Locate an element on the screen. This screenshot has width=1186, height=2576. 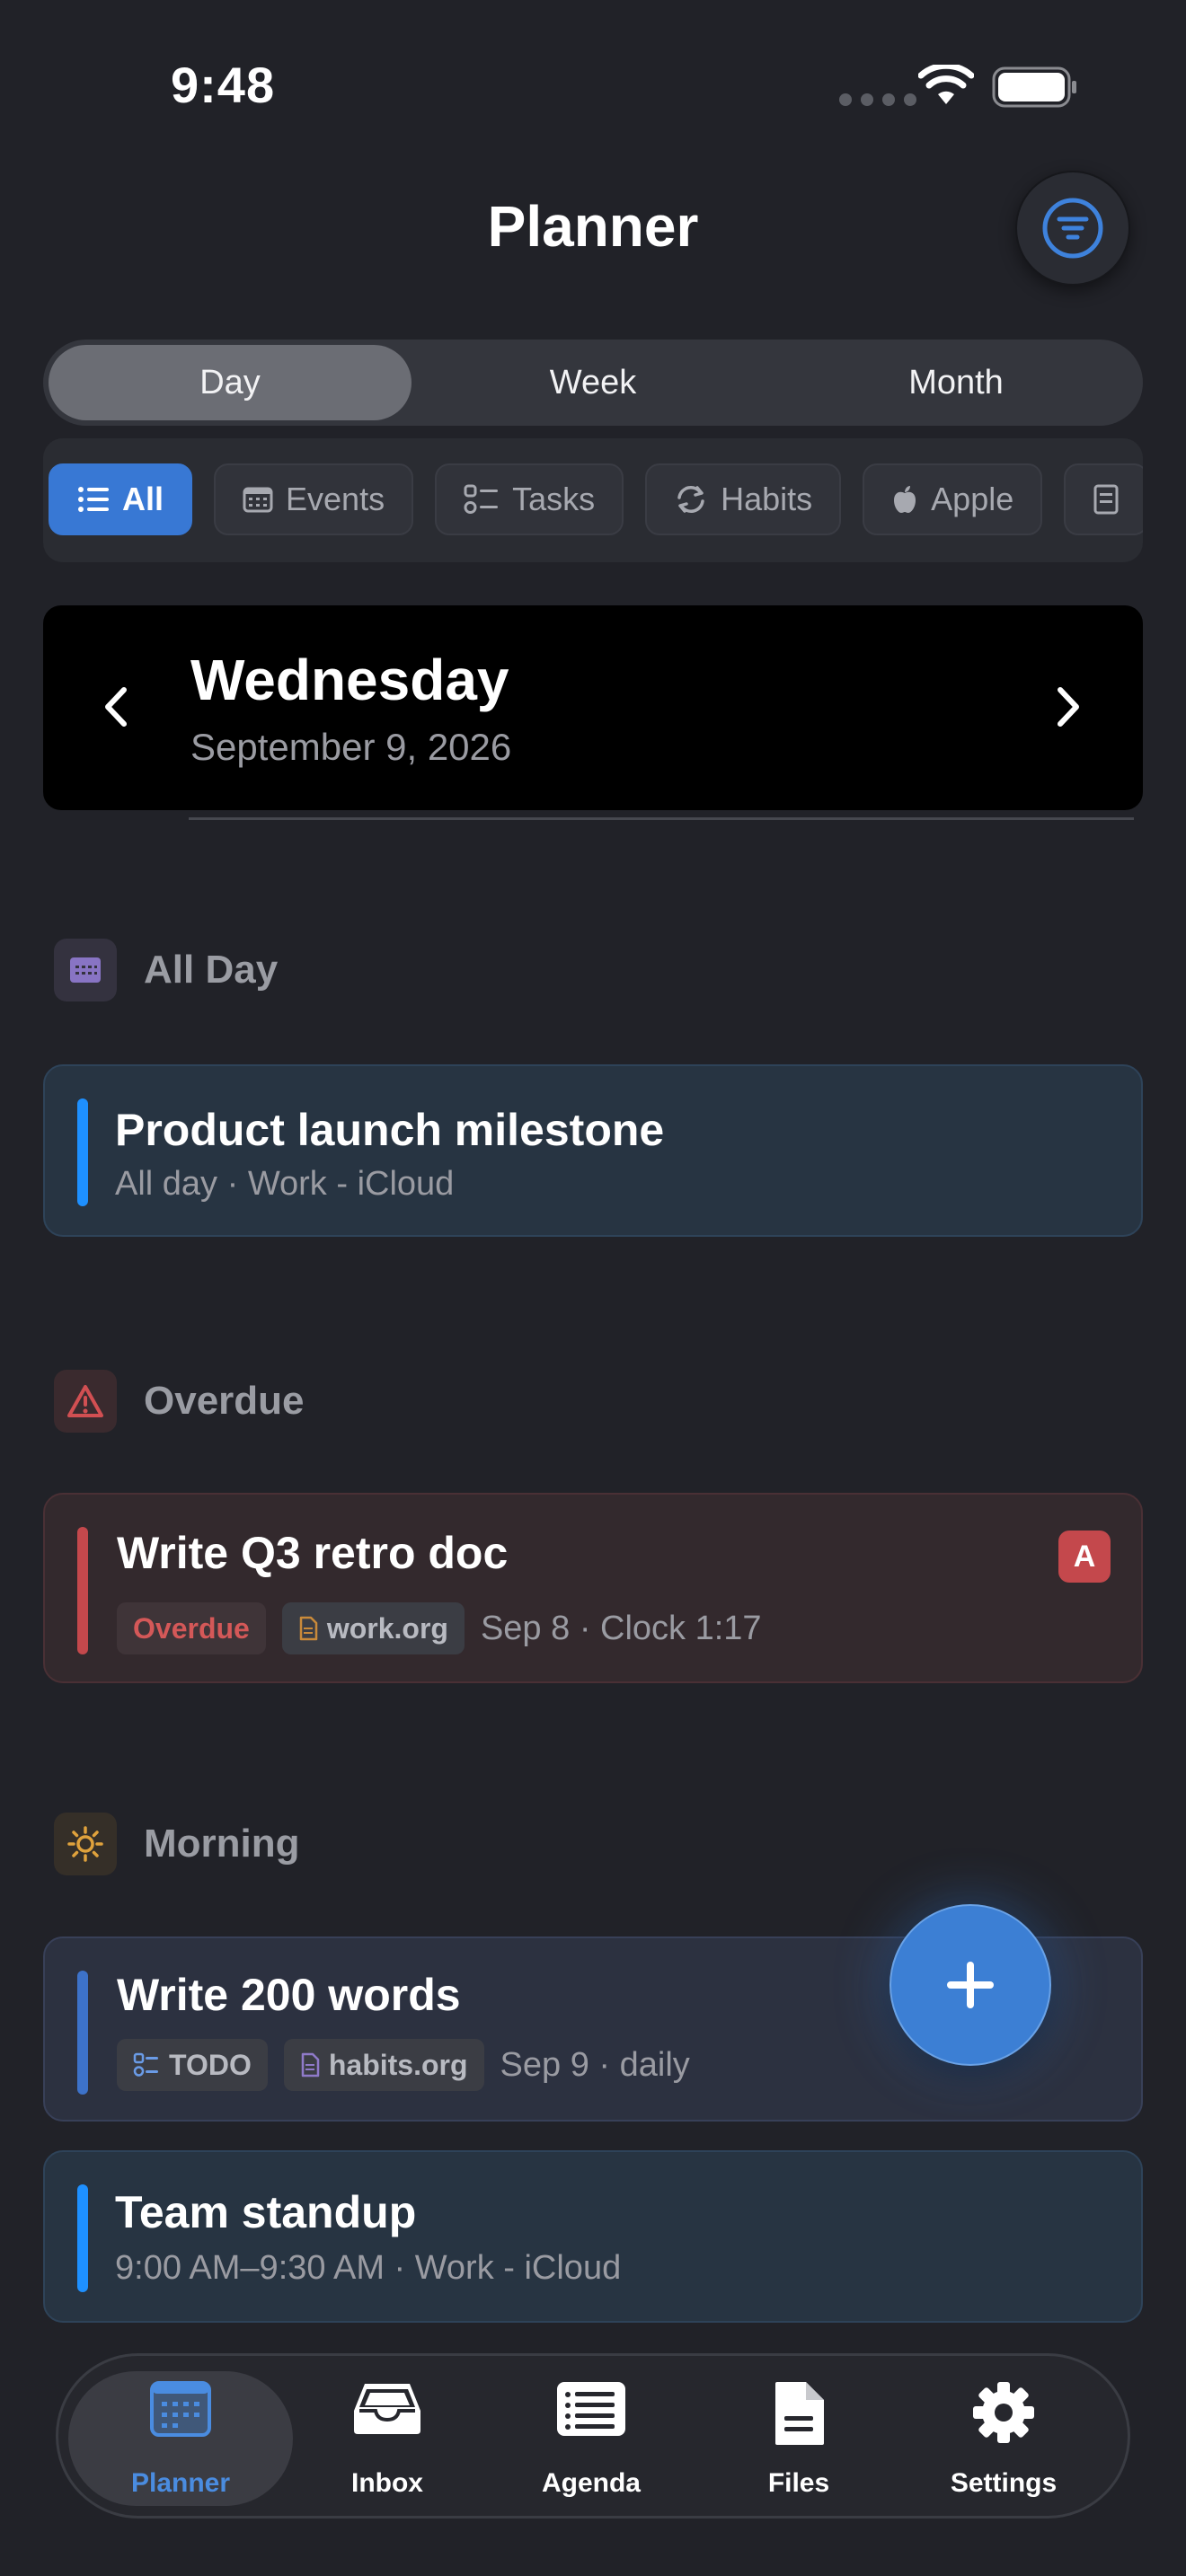
add-button is located at coordinates (970, 1985).